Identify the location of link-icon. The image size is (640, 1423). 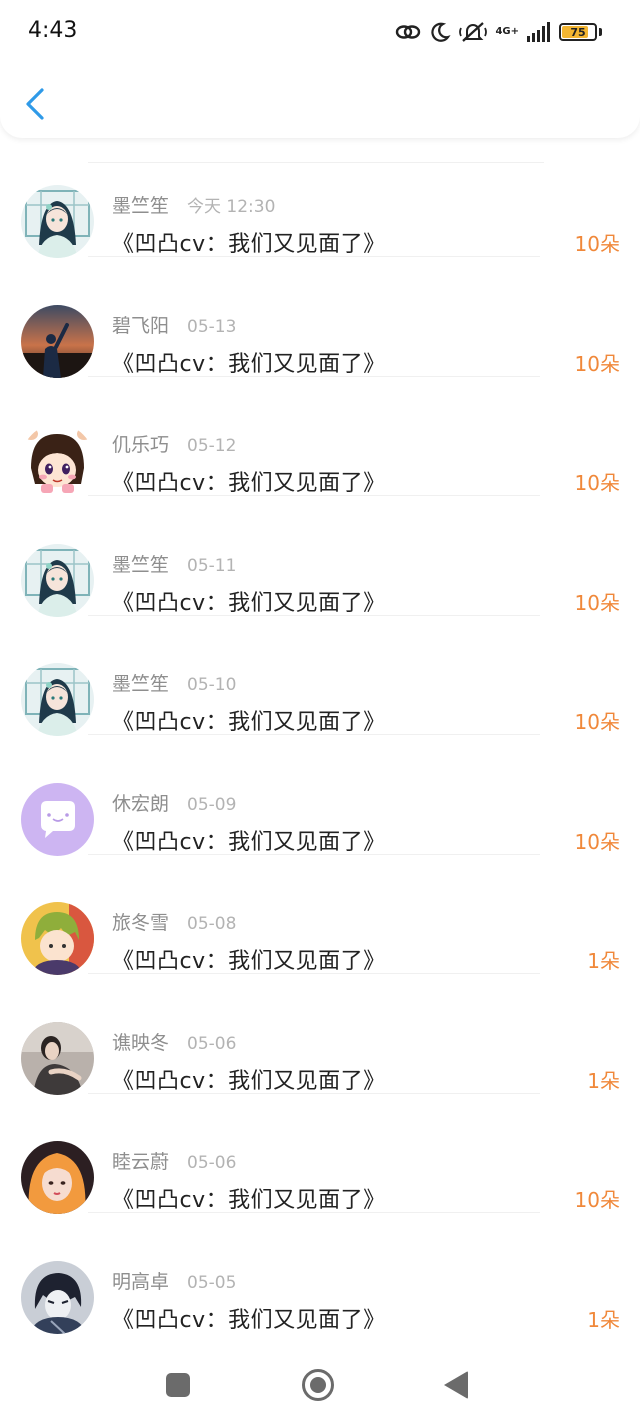
(408, 32).